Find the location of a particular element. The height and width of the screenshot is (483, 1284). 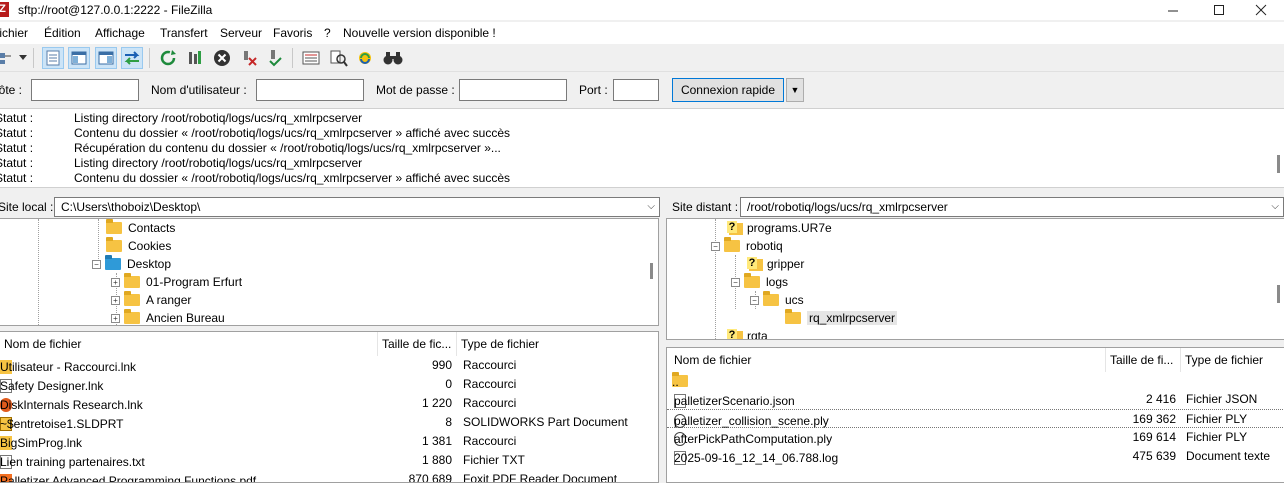

menu-edition: Édition is located at coordinates (62, 33).